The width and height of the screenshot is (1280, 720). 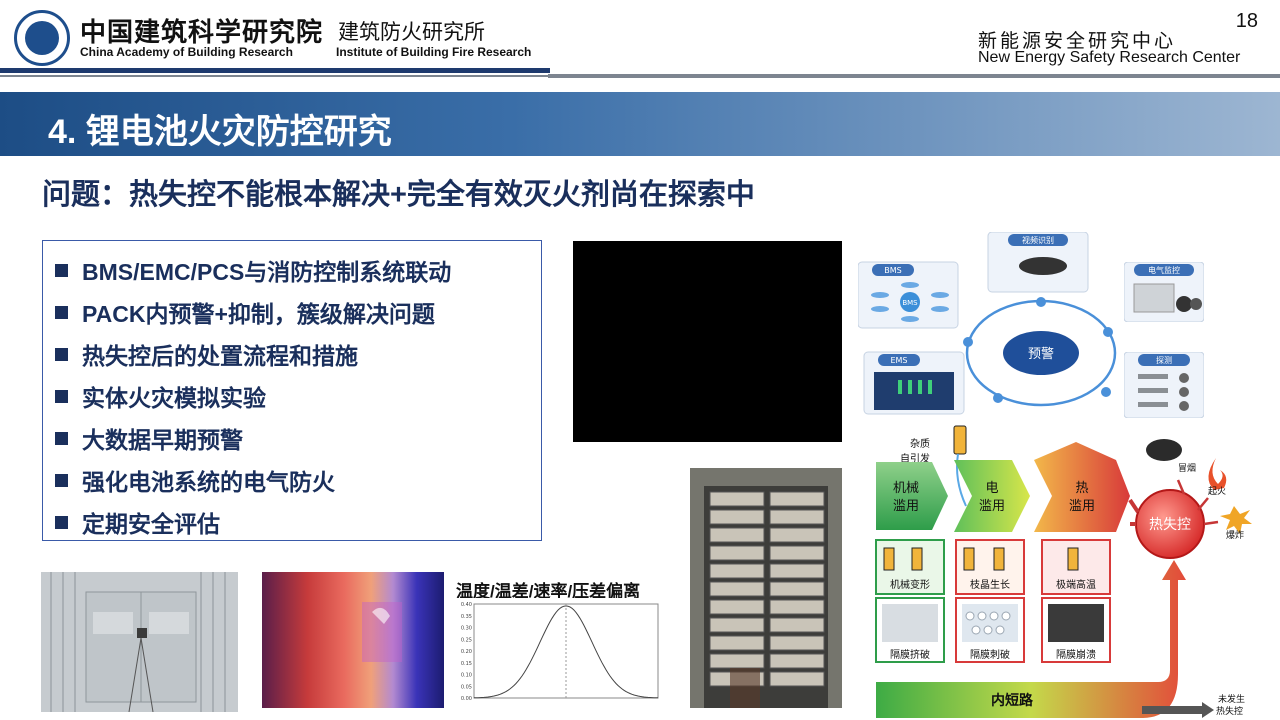 I want to click on electrical-separator-box: 隔膜刺破, so click(x=990, y=630).